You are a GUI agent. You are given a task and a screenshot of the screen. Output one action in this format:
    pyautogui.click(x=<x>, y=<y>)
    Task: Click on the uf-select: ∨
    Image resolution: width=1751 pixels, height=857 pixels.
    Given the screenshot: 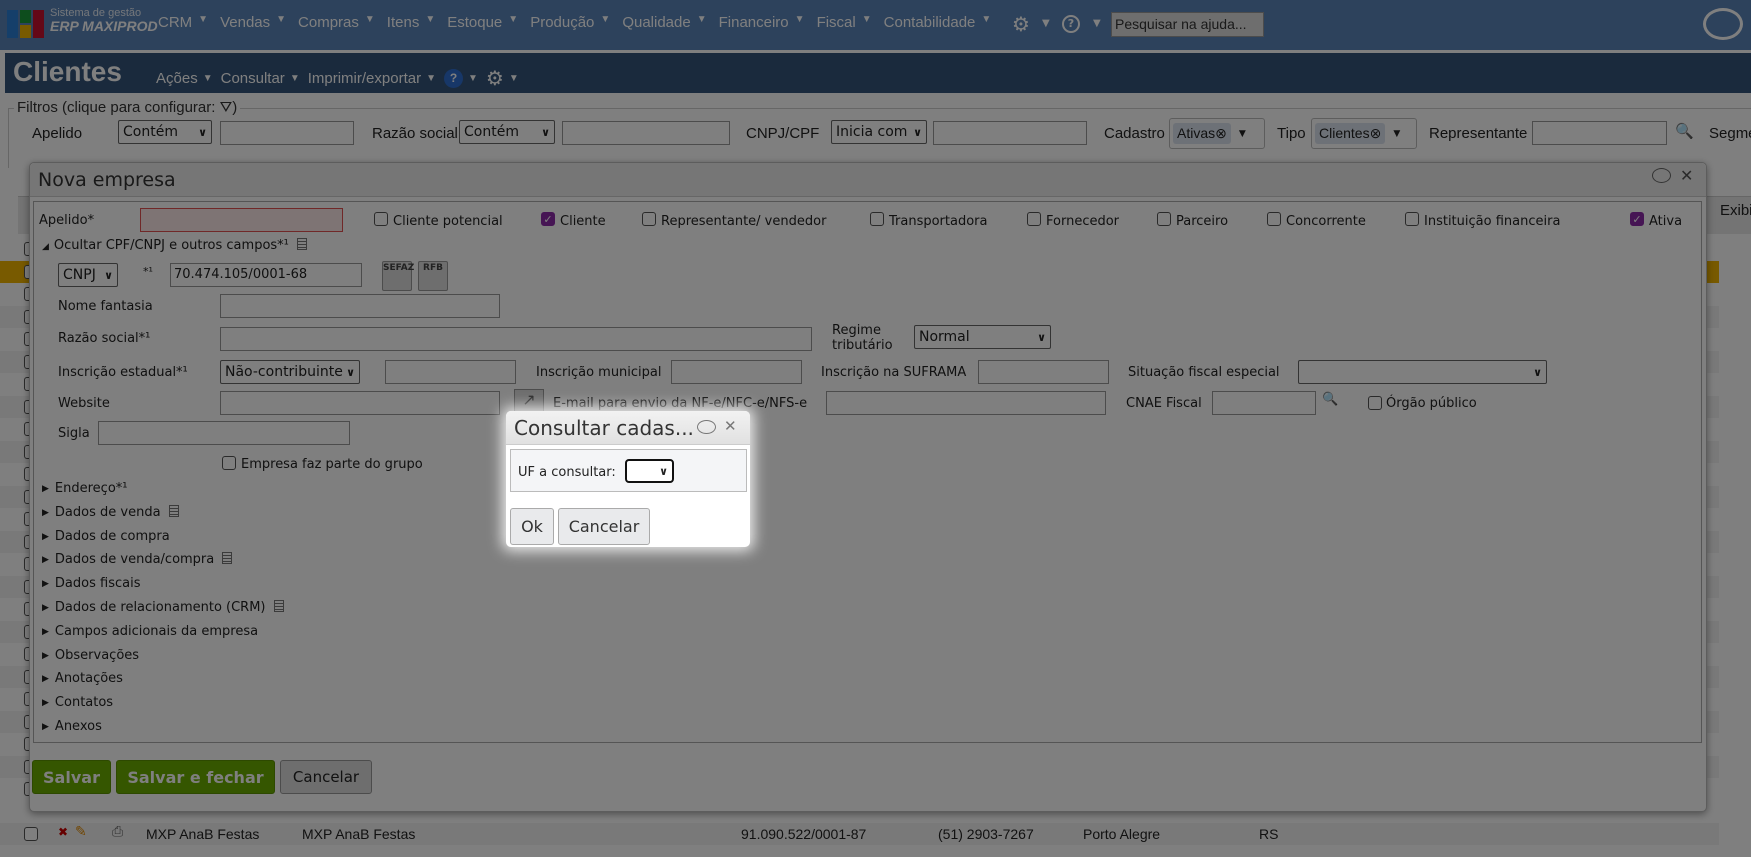 What is the action you would take?
    pyautogui.click(x=649, y=471)
    